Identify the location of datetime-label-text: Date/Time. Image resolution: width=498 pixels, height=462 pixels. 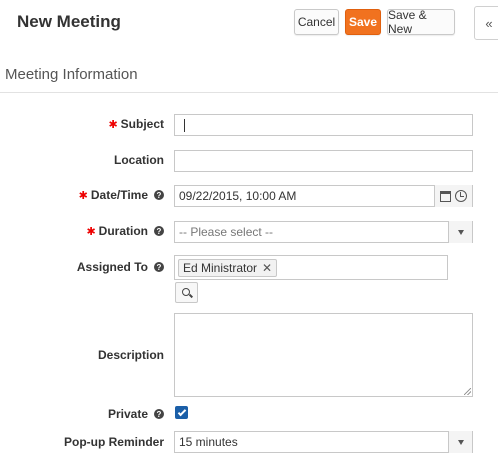
(119, 195).